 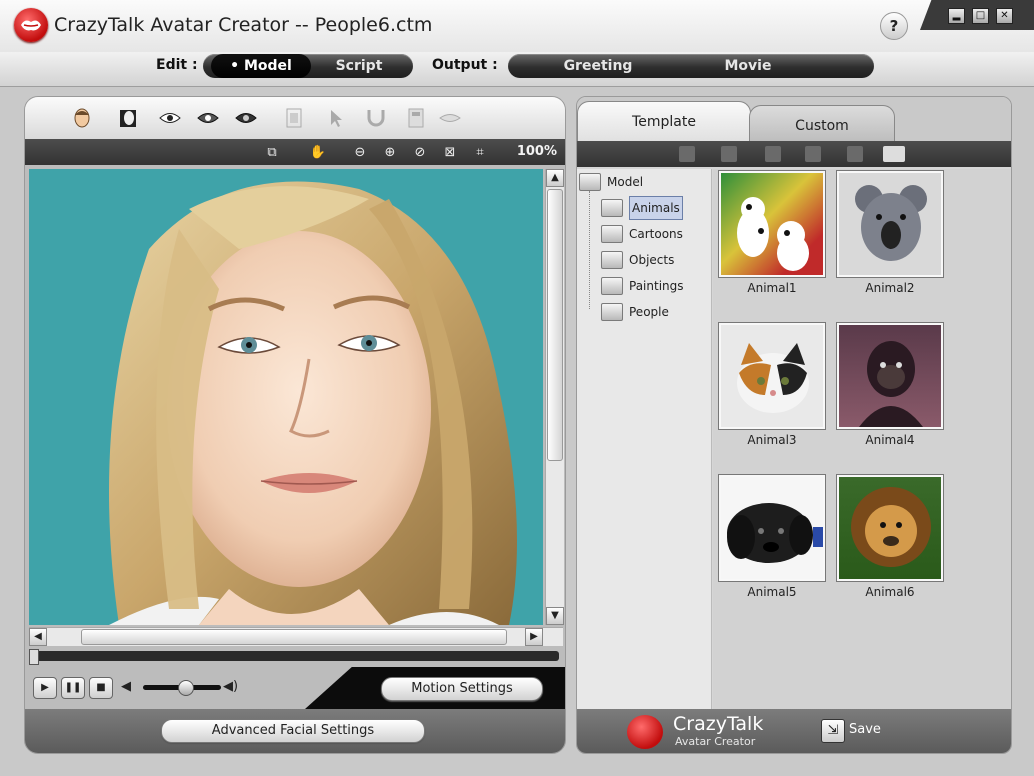 I want to click on view-toolbar: ⧉ ✋ ⊖ ⊕ ⊘ ⊠ ⌗ 100%, so click(x=295, y=152).